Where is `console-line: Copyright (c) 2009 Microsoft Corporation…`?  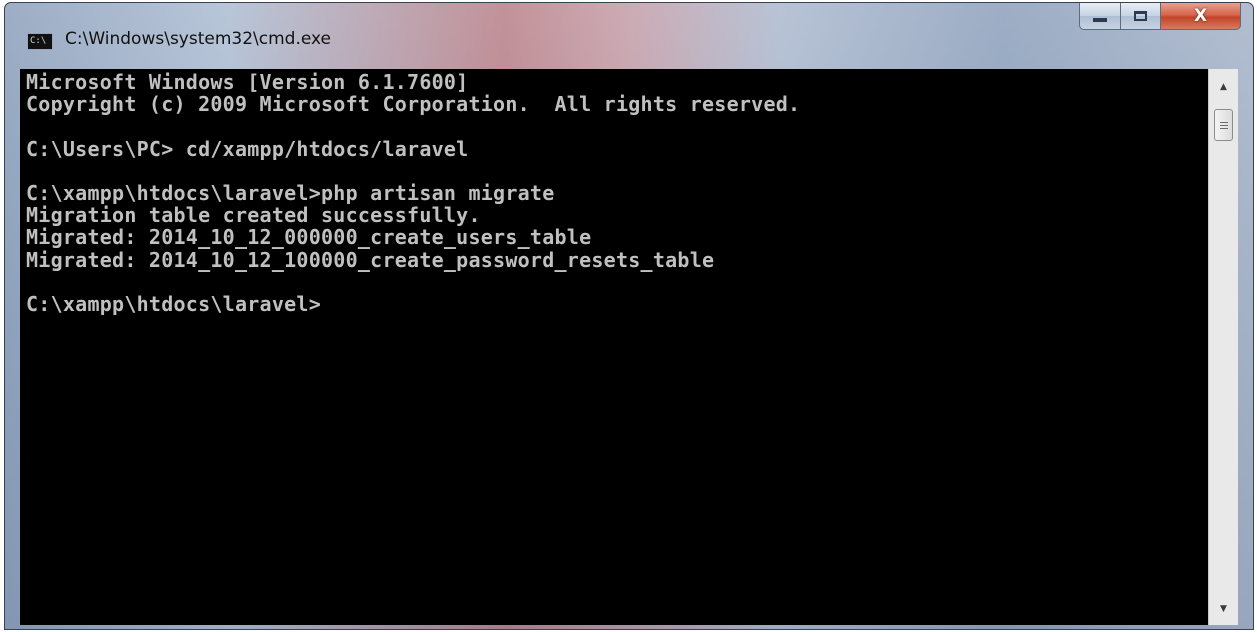 console-line: Copyright (c) 2009 Microsoft Corporation… is located at coordinates (413, 104).